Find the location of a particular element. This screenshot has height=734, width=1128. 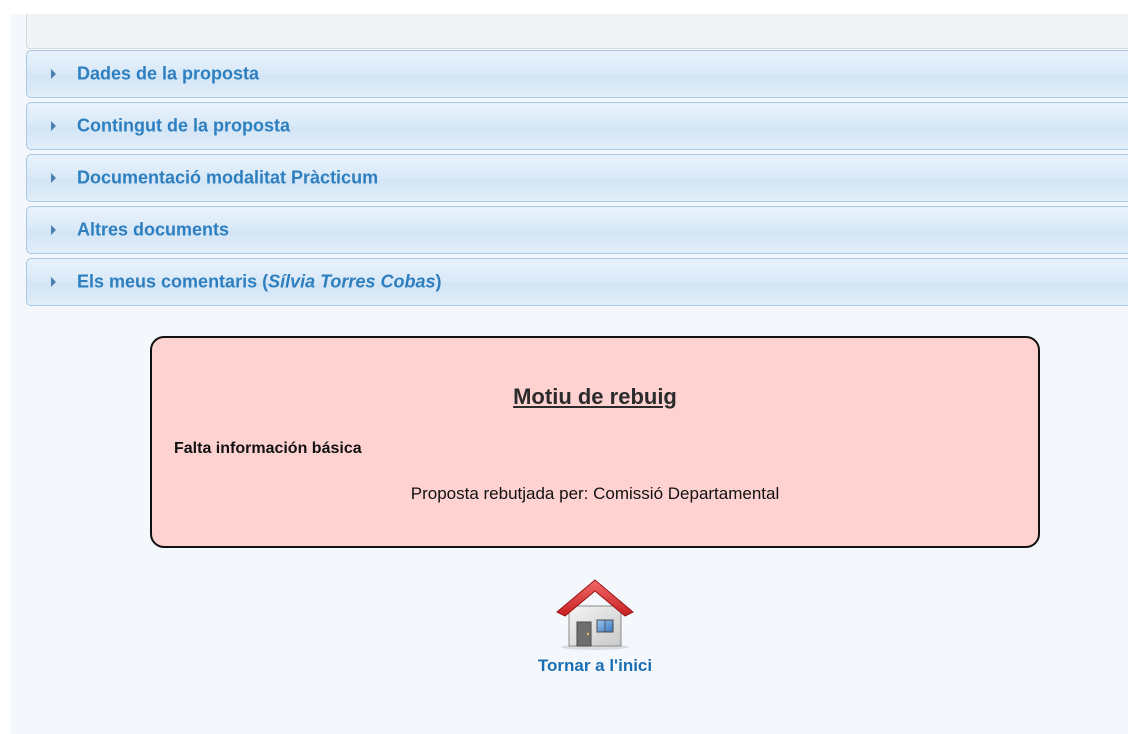

section-contingut-proposta: Contingut de la proposta is located at coordinates (577, 126).